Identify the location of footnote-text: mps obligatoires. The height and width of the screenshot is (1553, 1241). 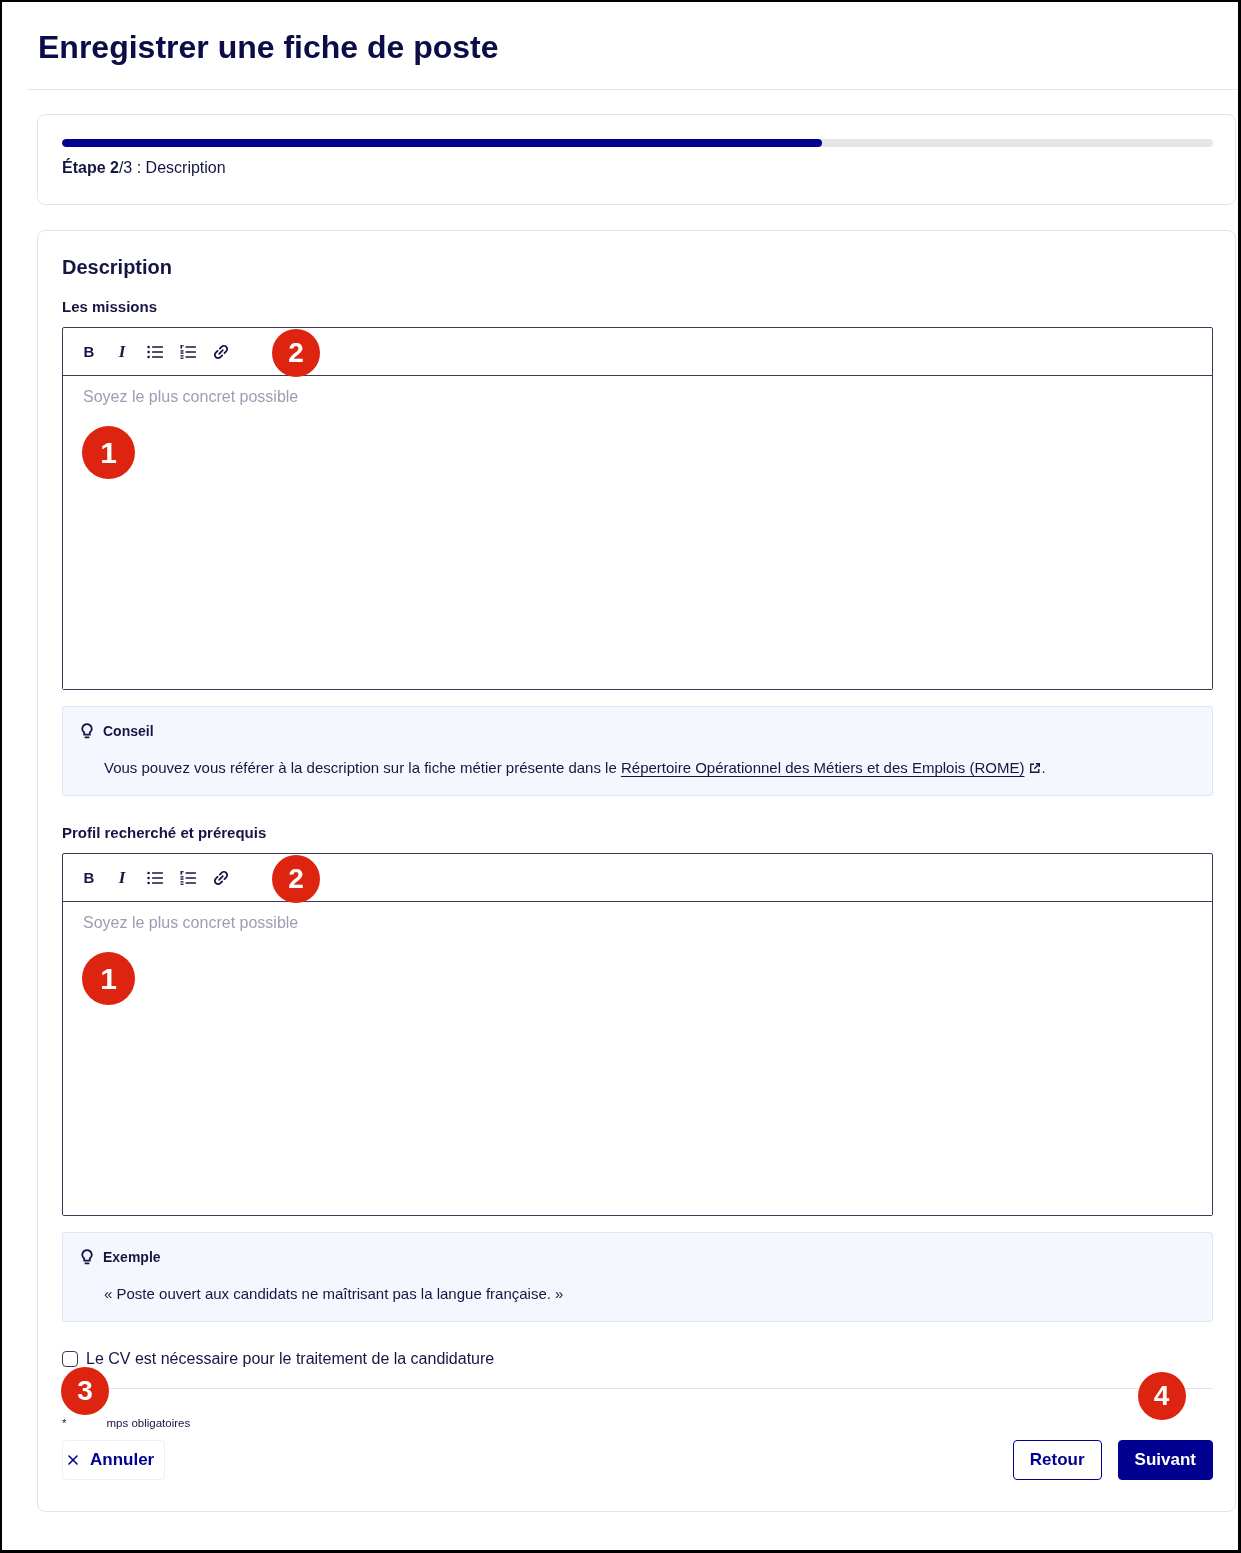
(148, 1423).